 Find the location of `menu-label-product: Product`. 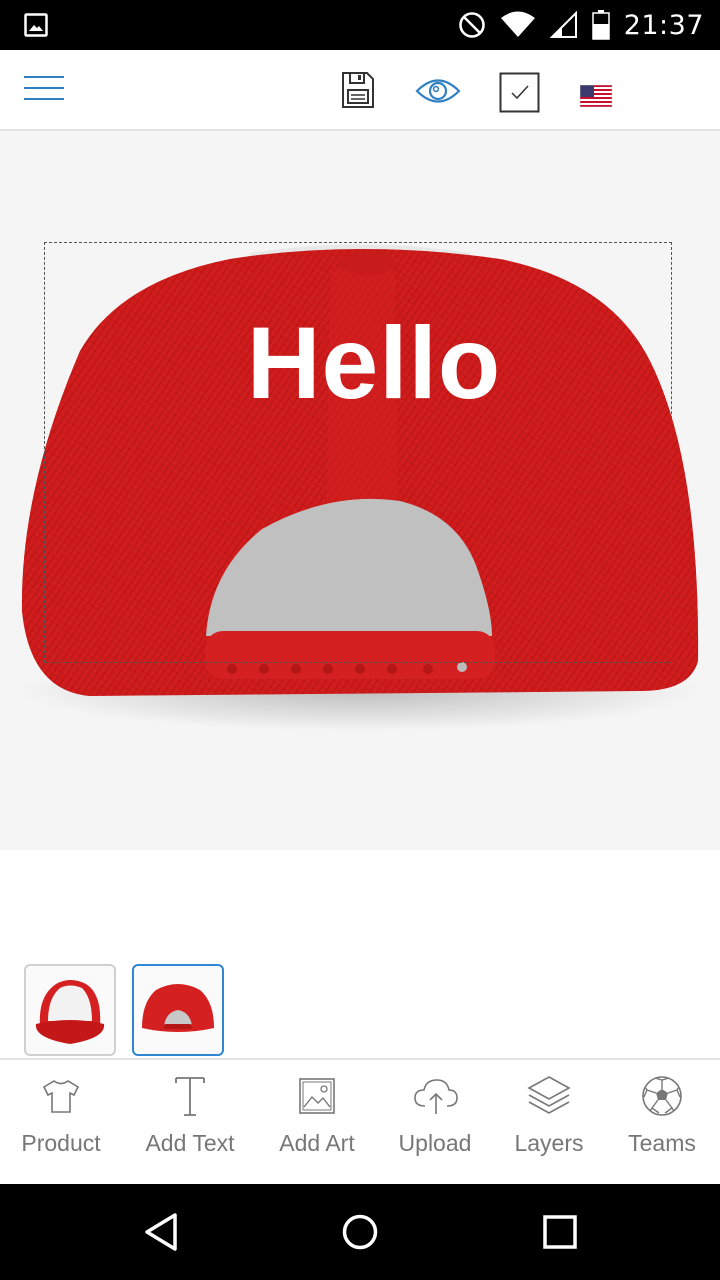

menu-label-product: Product is located at coordinates (61, 1143).